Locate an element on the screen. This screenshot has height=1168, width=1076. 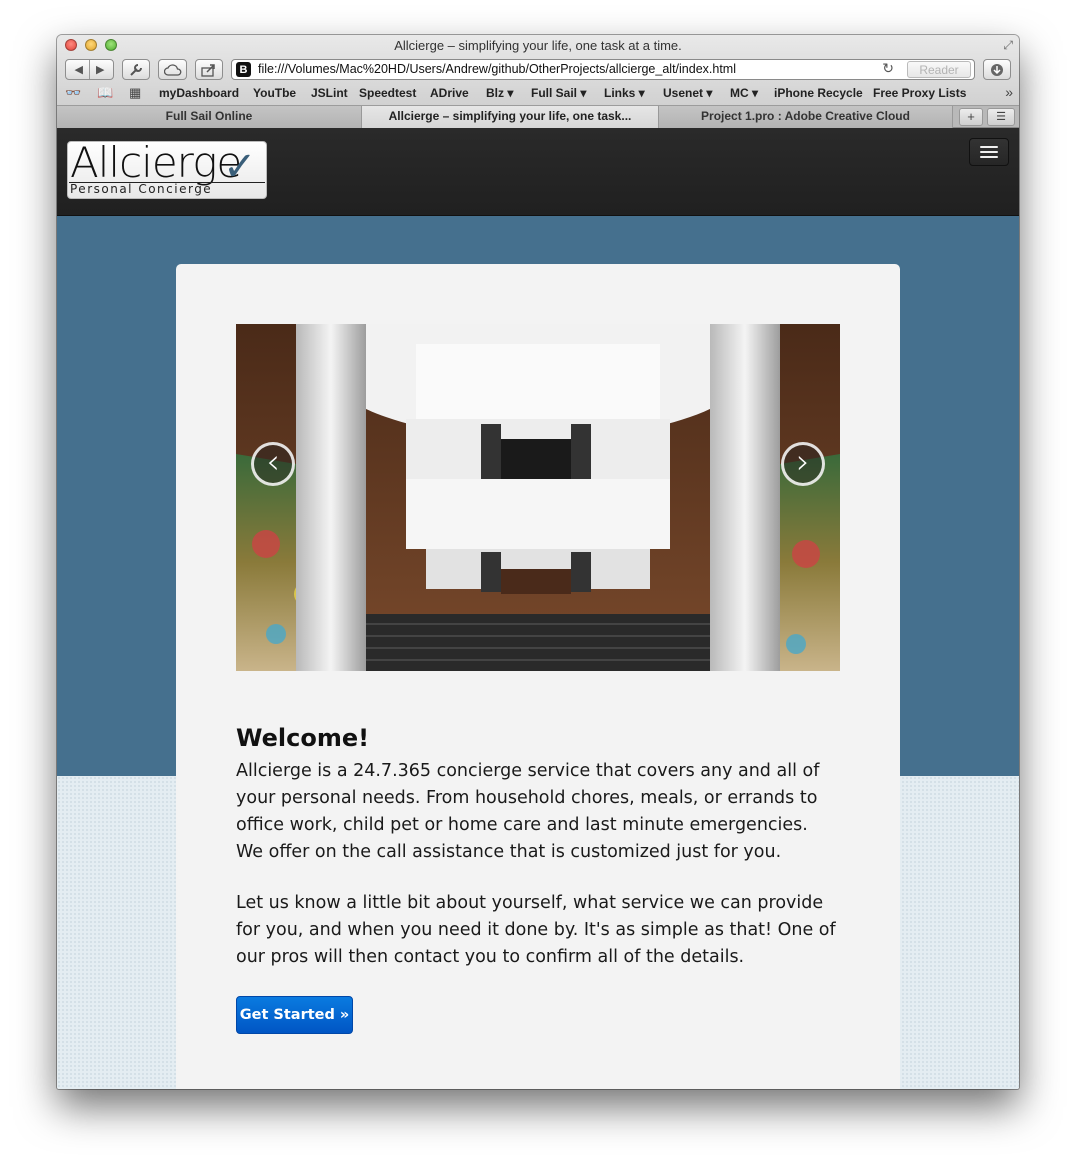
top-sites-grid-icon: ▦ is located at coordinates (135, 93).